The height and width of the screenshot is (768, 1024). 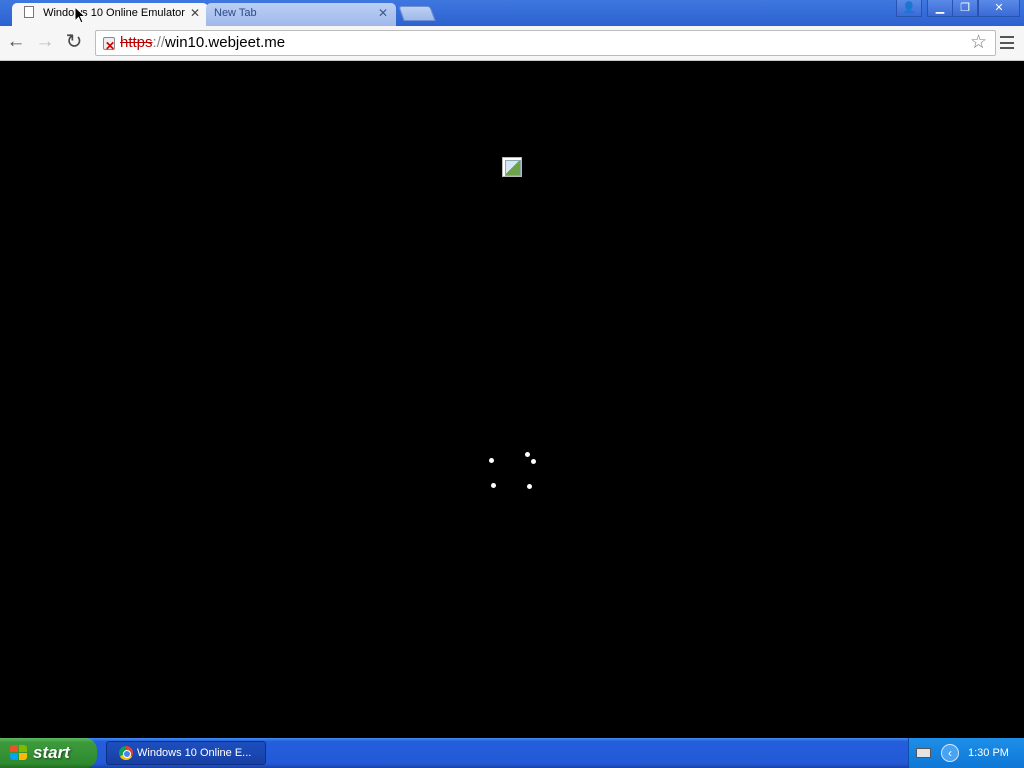 What do you see at coordinates (301, 14) in the screenshot?
I see `tab-new-tab: New Tab ✕` at bounding box center [301, 14].